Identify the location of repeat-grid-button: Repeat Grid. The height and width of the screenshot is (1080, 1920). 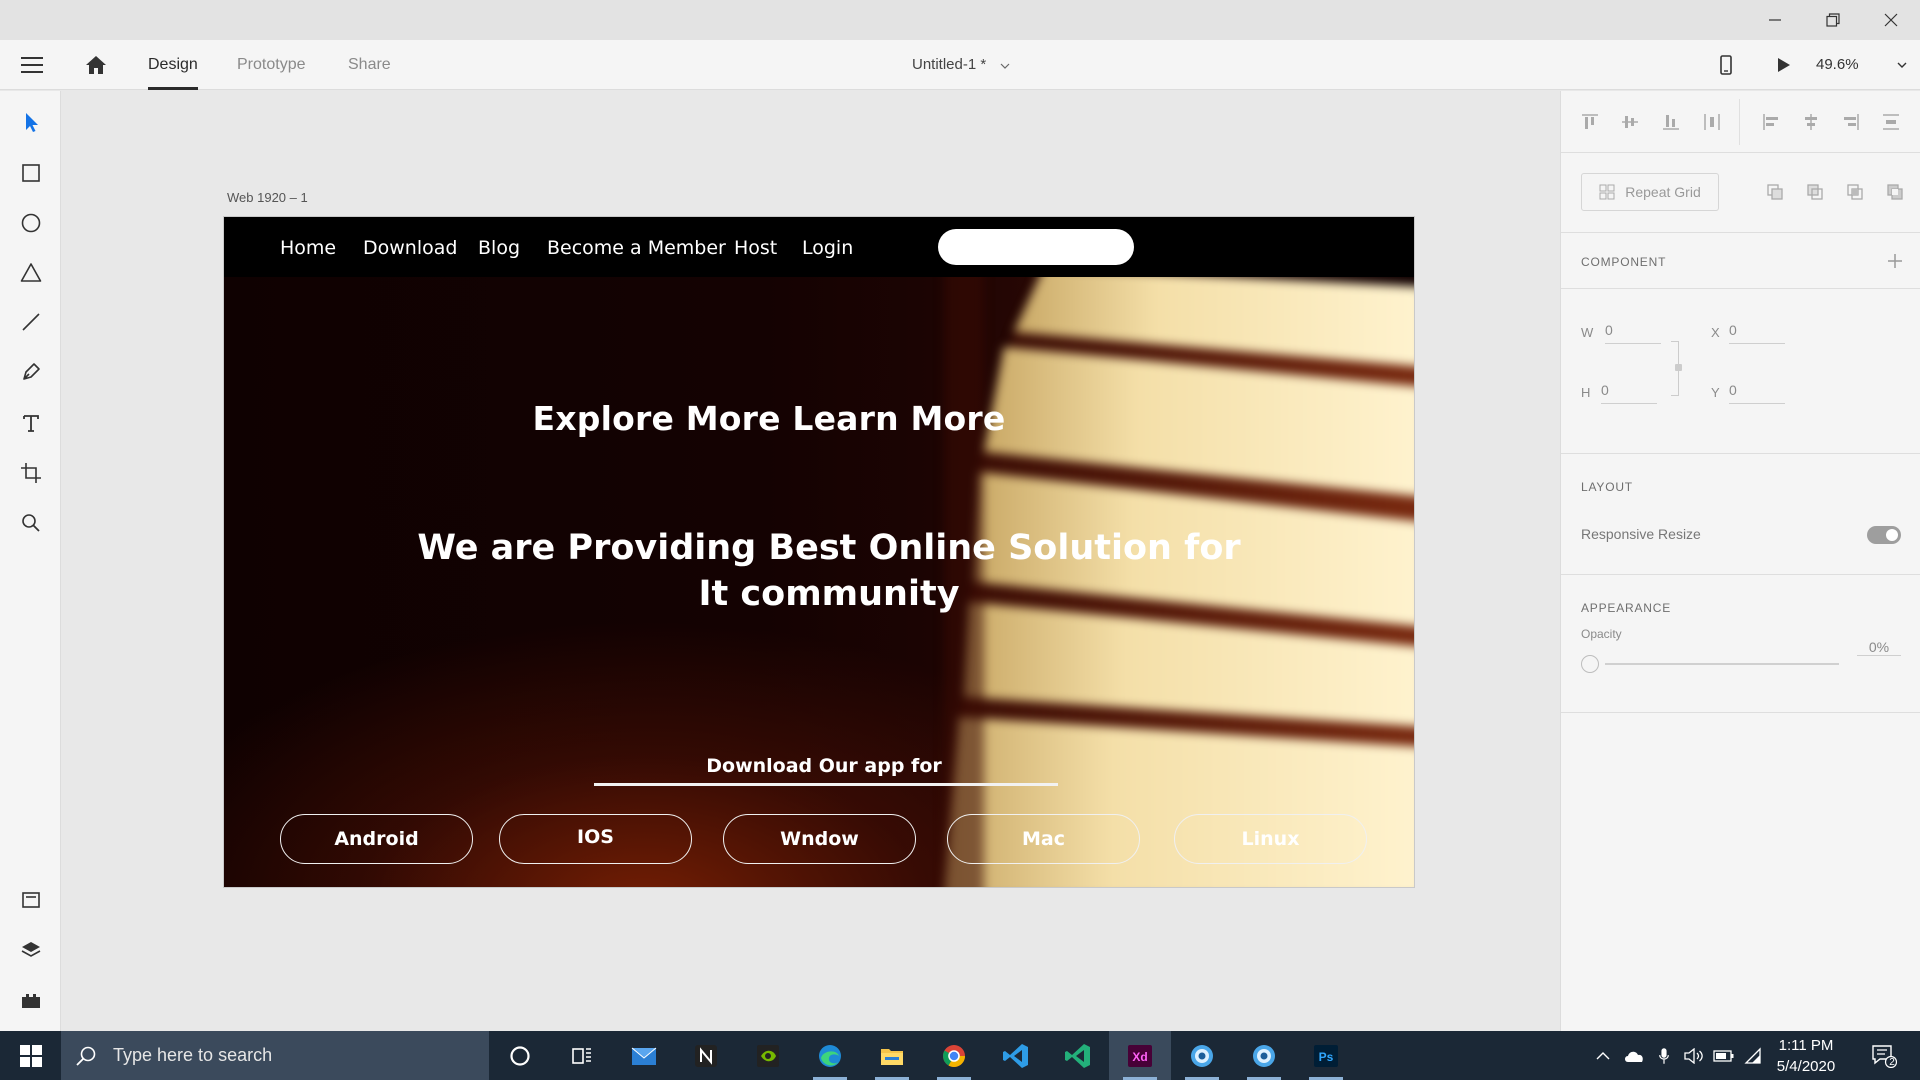
(1650, 192).